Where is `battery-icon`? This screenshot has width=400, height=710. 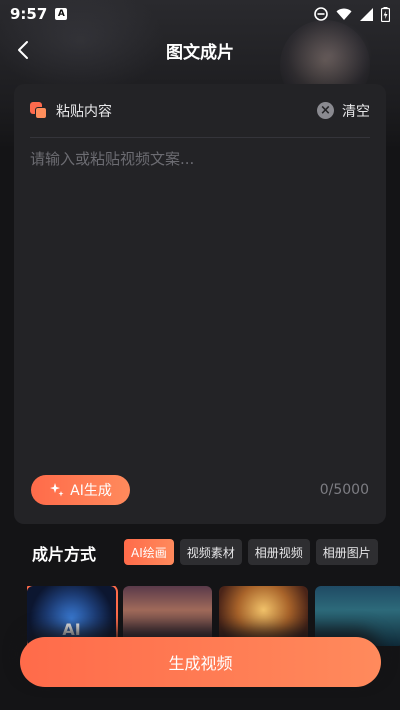 battery-icon is located at coordinates (385, 14).